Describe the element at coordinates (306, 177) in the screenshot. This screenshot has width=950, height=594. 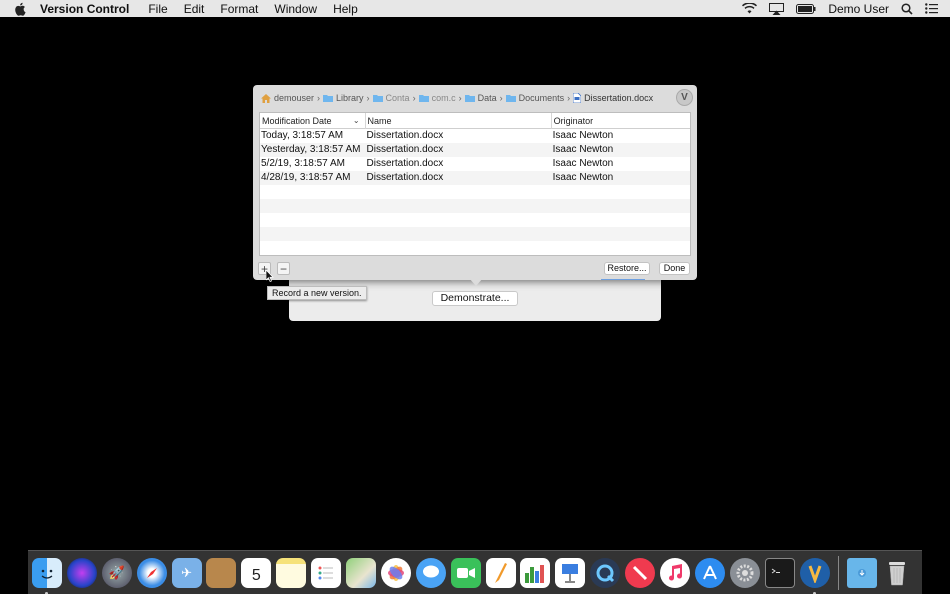
I see `cell-date: 4/28/19, 3:18:57 AM` at that location.